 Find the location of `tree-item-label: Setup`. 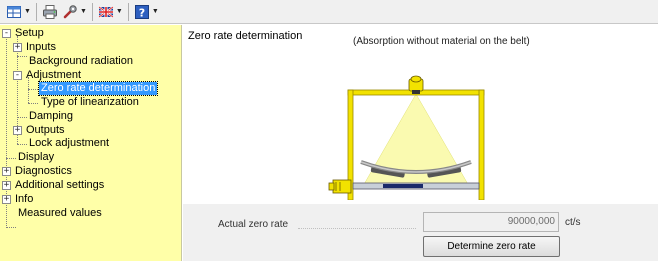

tree-item-label: Setup is located at coordinates (29, 33).